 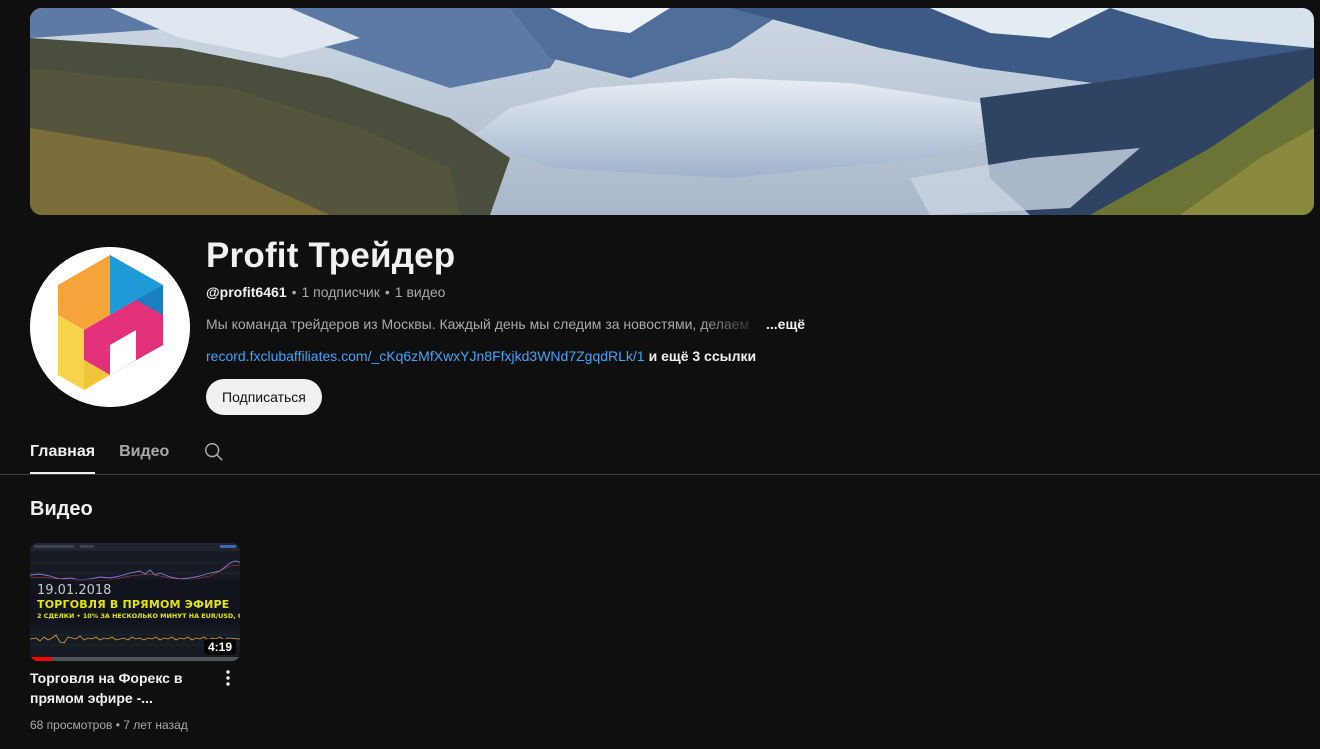 What do you see at coordinates (155, 725) in the screenshot?
I see `video-age: 7 лет назад` at bounding box center [155, 725].